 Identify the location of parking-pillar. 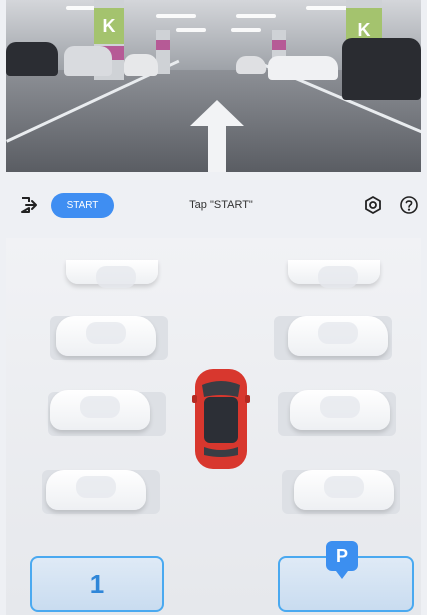
(163, 52).